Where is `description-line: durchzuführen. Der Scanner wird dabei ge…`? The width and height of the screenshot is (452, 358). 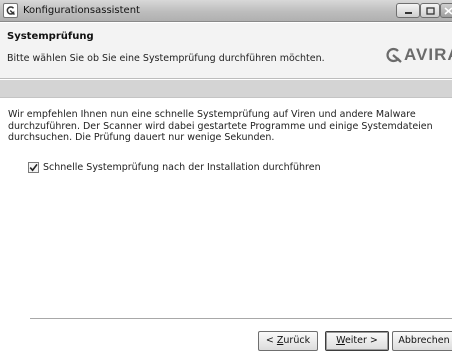
description-line: durchzuführen. Der Scanner wird dabei ge… is located at coordinates (220, 126).